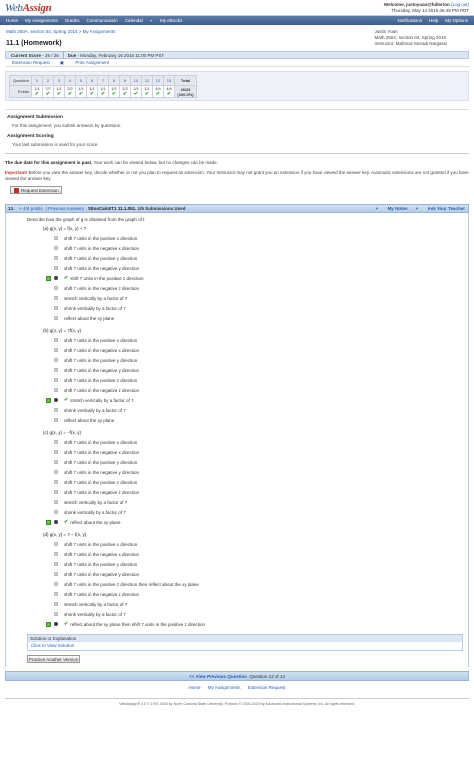  Describe the element at coordinates (53, 659) in the screenshot. I see `practice-another-version-button: Practice Another Version` at that location.